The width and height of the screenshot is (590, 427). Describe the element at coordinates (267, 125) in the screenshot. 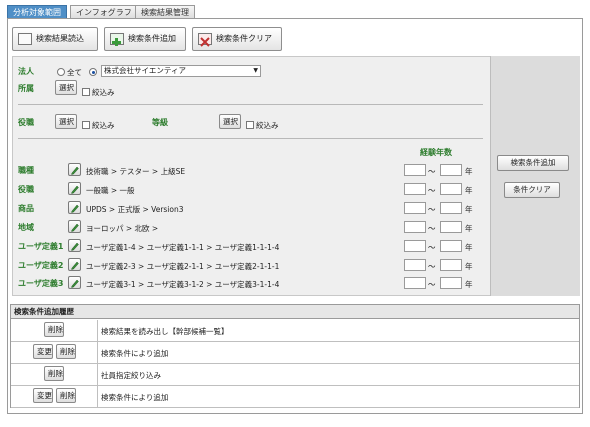

I see `grade-narrow-label: 絞込み` at that location.